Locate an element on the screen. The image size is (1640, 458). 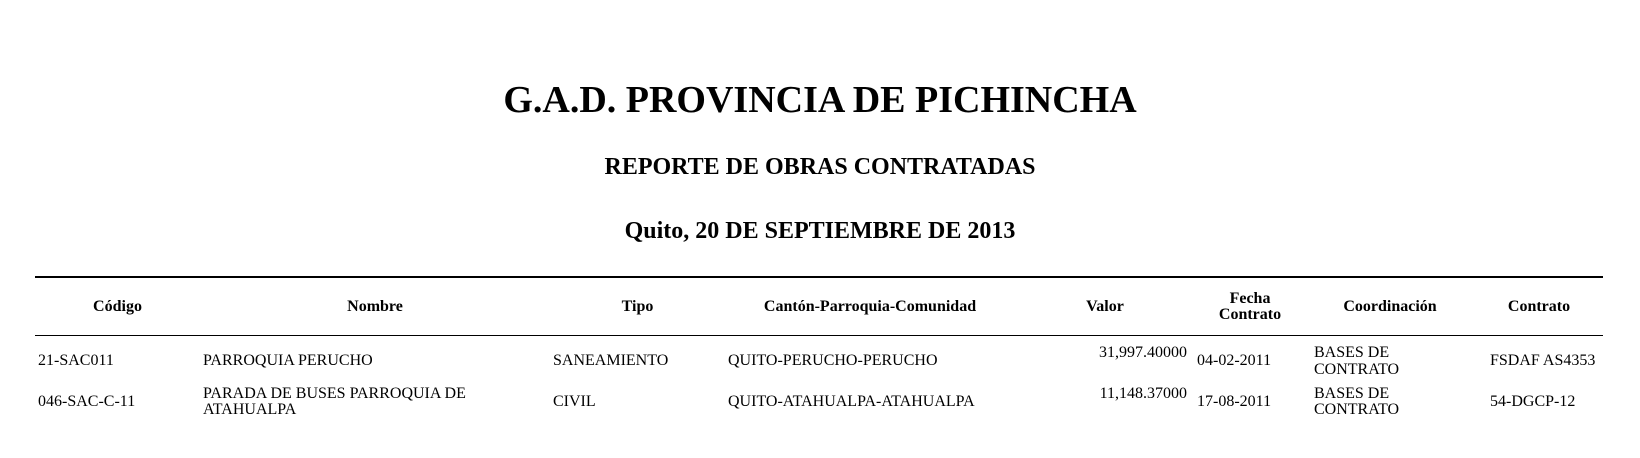
table-header-rule is located at coordinates (819, 335).